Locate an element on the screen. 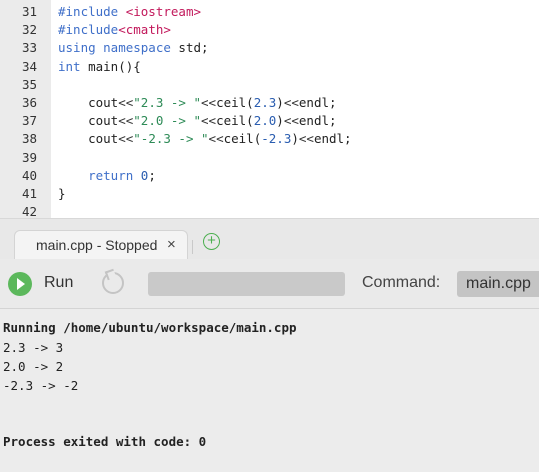  command-input: main.cpp is located at coordinates (498, 284).